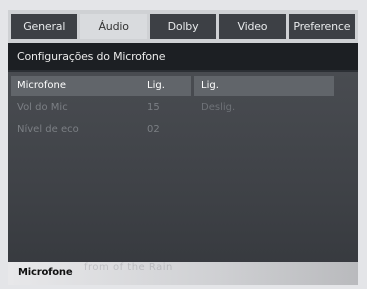  I want to click on footer-label: Microfone, so click(45, 272).